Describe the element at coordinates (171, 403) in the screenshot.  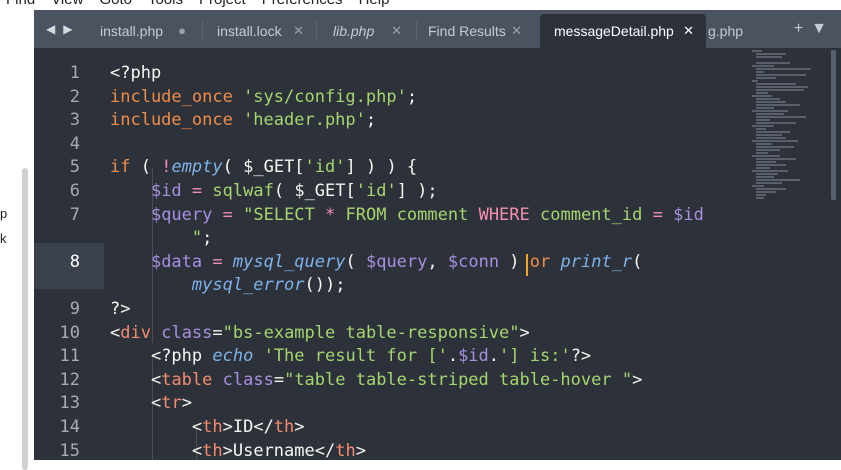
I see `code-token: tr` at that location.